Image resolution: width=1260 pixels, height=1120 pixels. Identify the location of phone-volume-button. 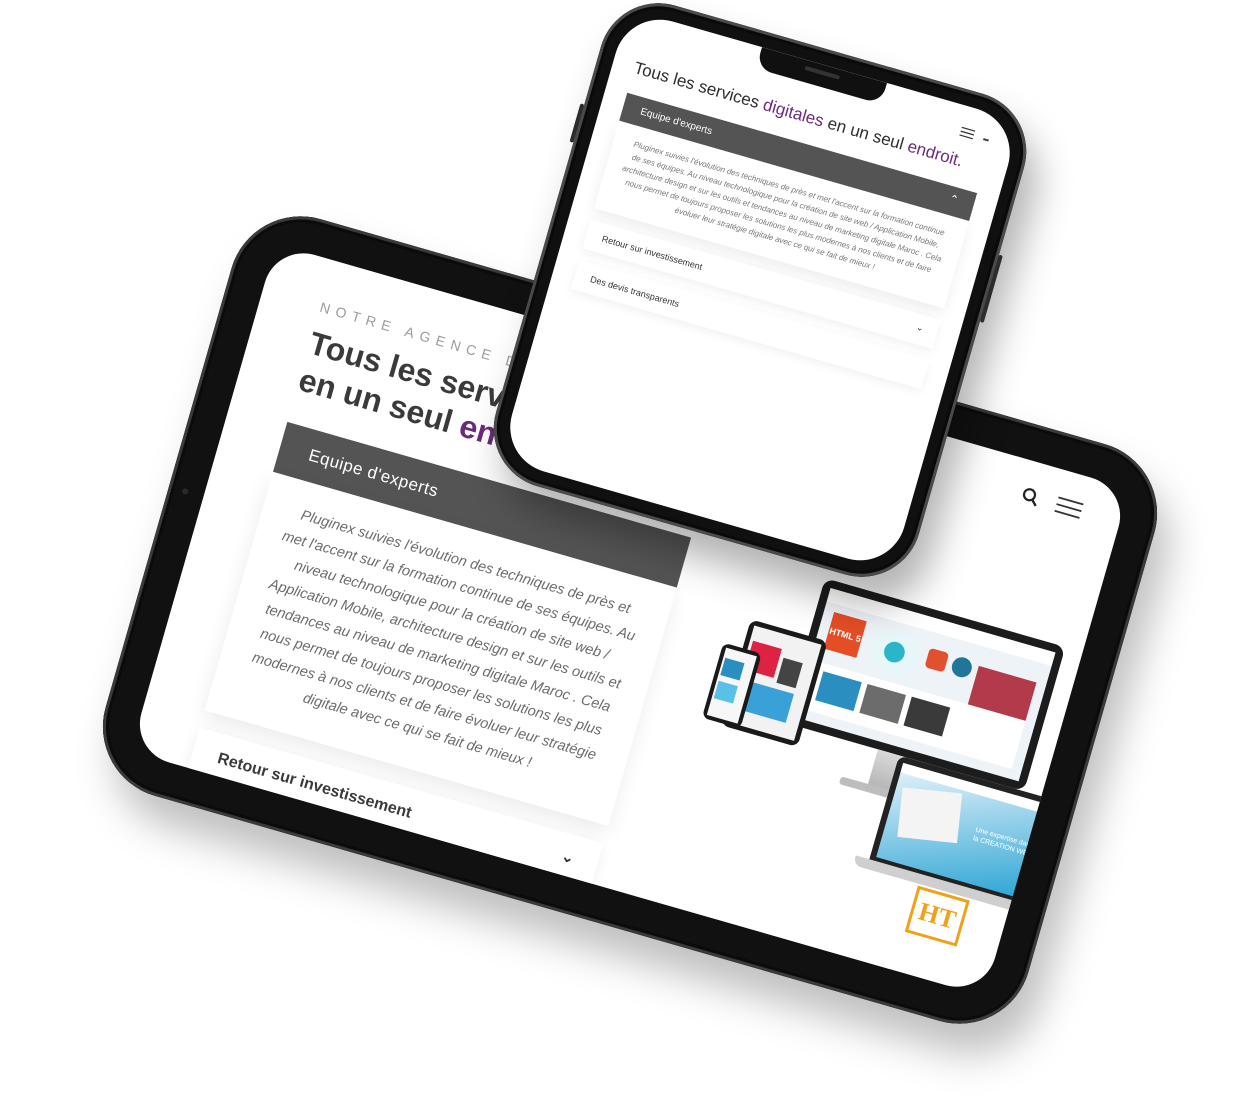
(577, 123).